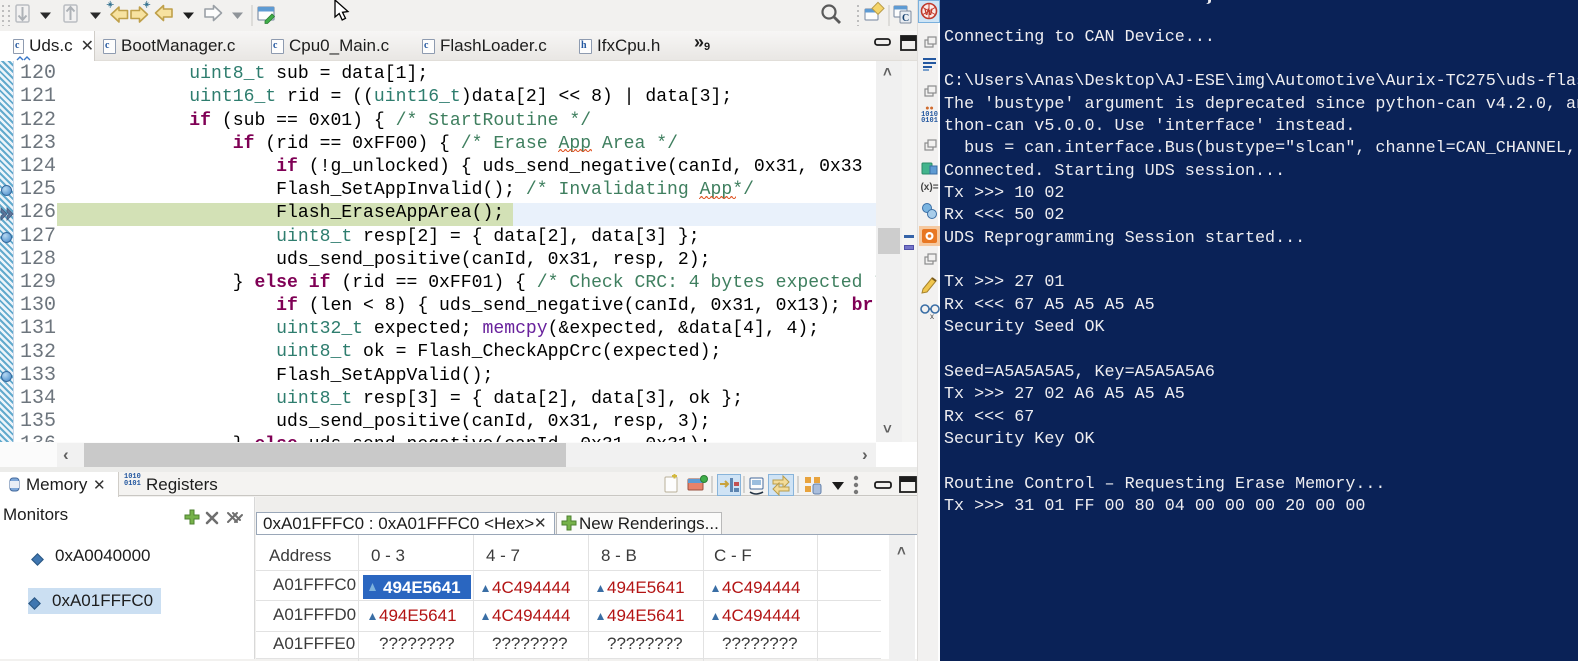 The width and height of the screenshot is (1578, 661). I want to click on svg-text: W, so click(928, 12).